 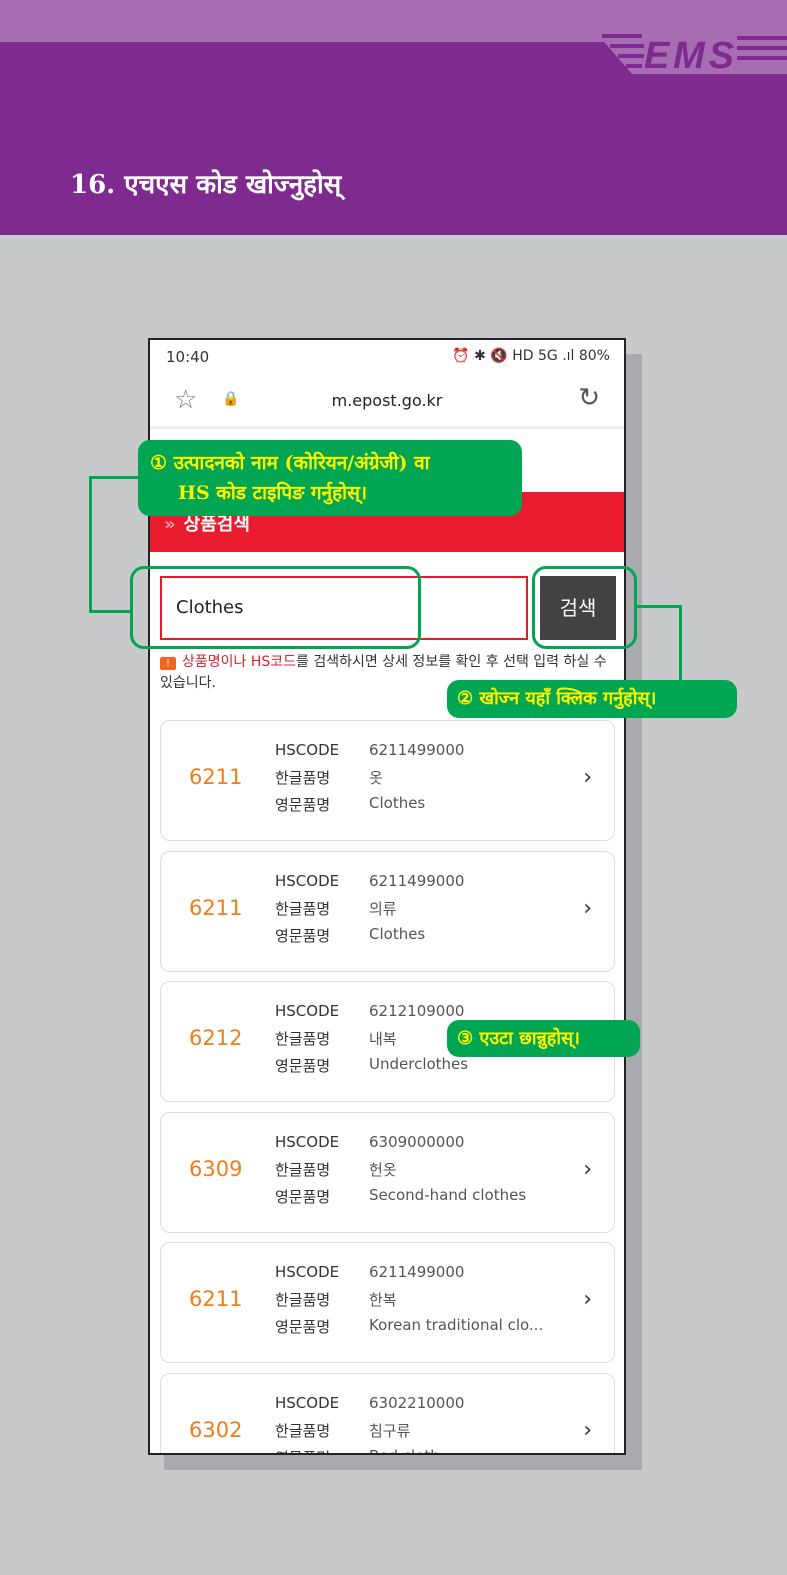 I want to click on callout-2: ② खोज्न यहाँ क्लिक गर्नुहोस्।, so click(x=592, y=699).